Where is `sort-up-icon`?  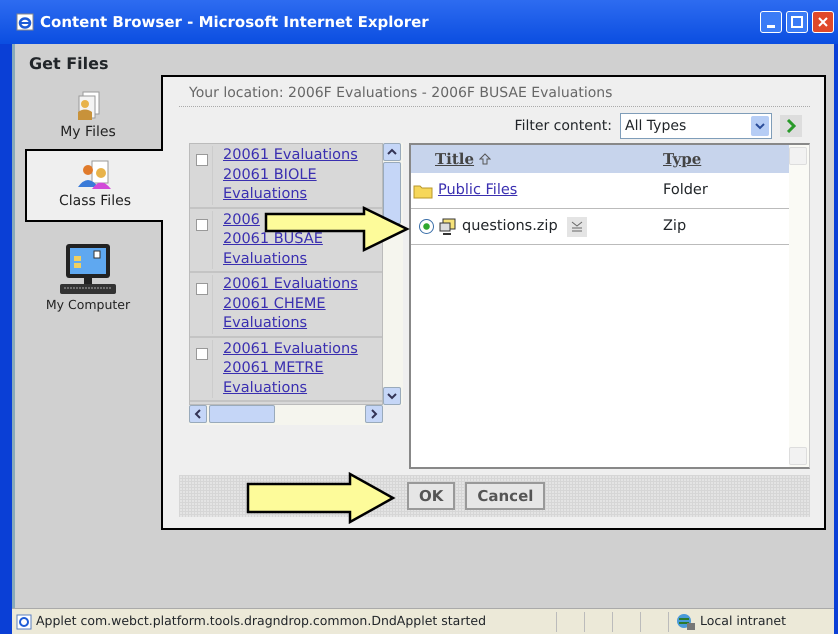 sort-up-icon is located at coordinates (485, 159).